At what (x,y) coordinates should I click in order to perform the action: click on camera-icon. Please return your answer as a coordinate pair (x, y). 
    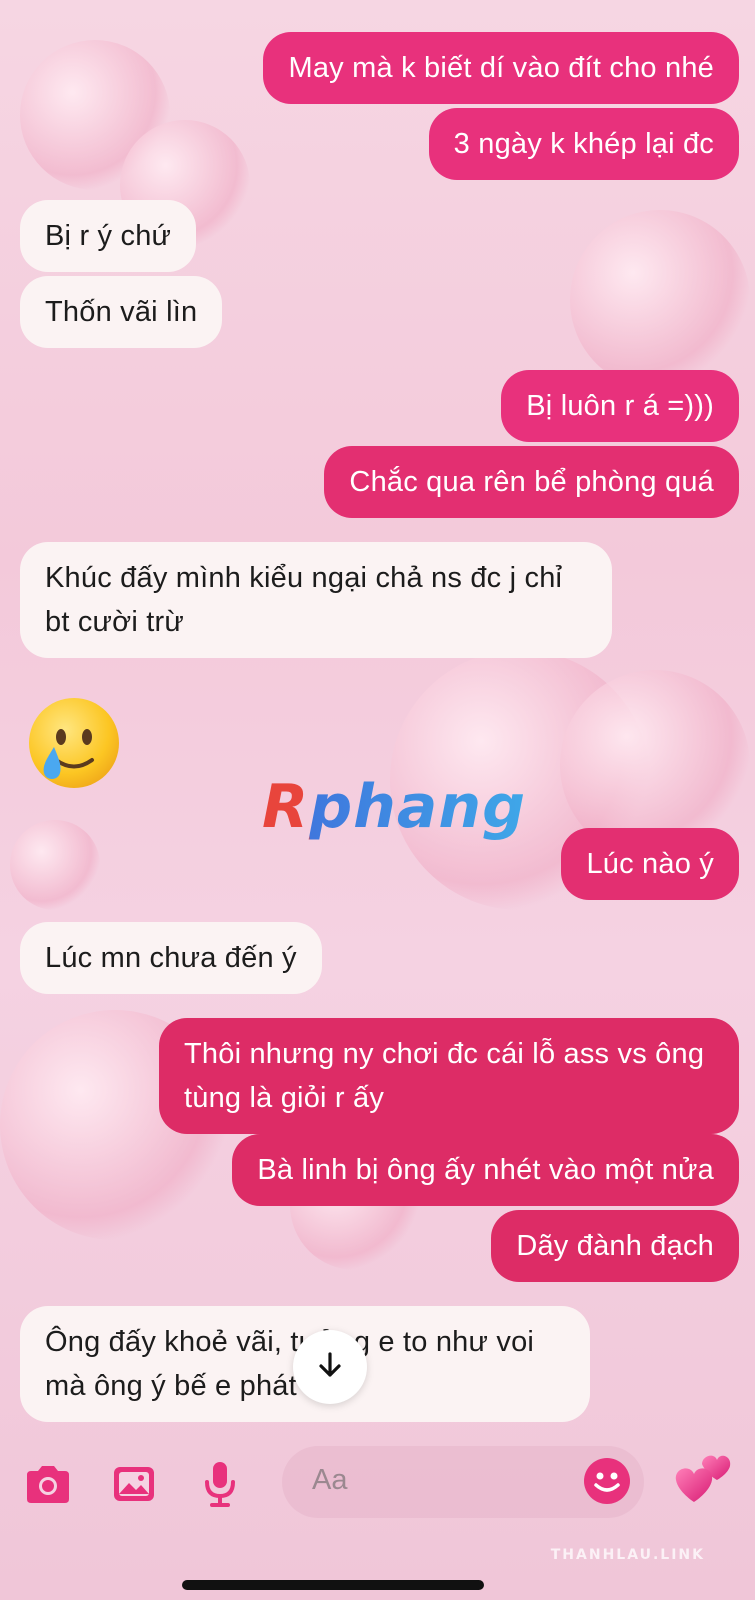
    Looking at the image, I should click on (48, 1484).